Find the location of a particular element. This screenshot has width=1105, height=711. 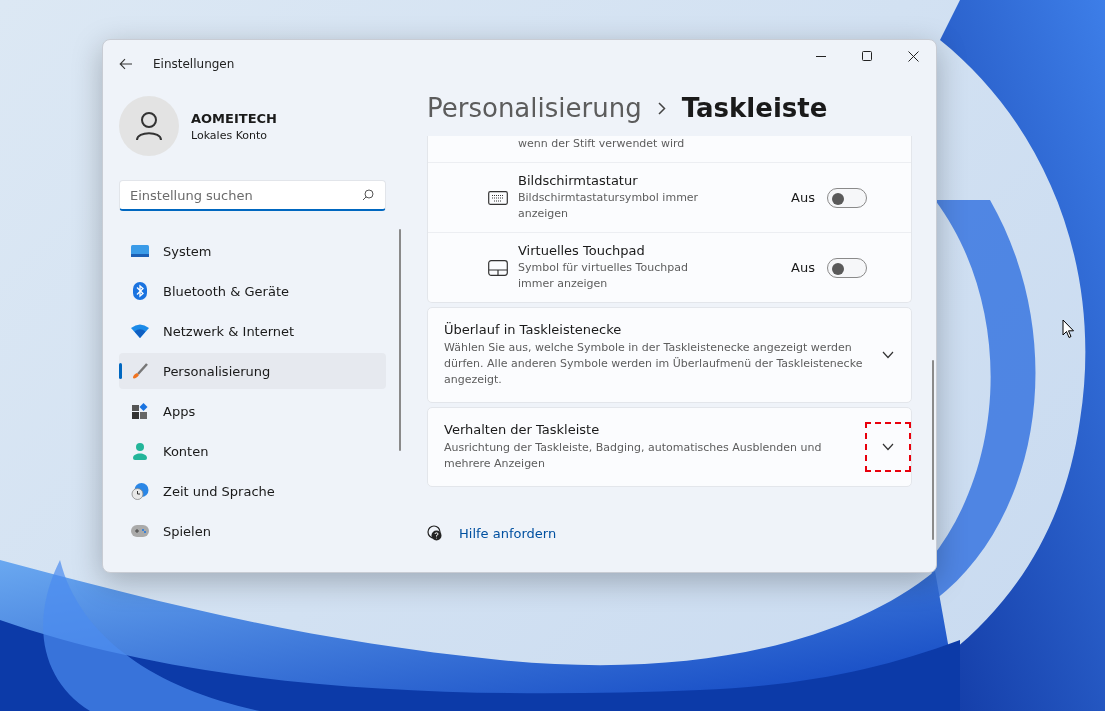

brush-icon is located at coordinates (140, 371).